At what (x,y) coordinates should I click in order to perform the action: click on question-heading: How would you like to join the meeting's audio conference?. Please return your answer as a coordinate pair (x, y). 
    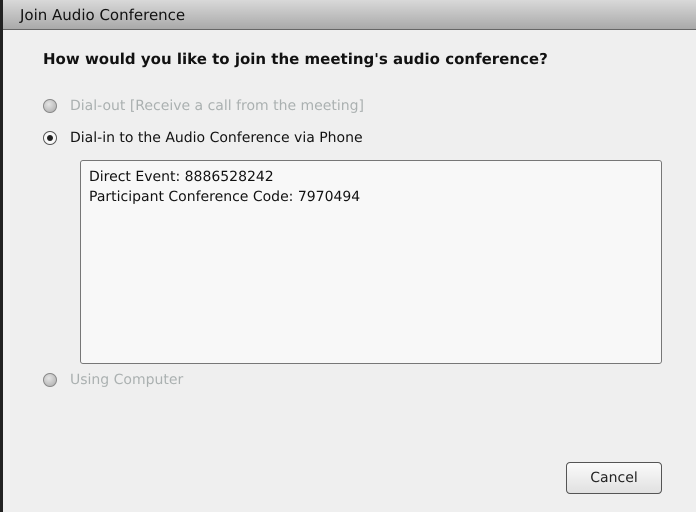
    Looking at the image, I should click on (296, 59).